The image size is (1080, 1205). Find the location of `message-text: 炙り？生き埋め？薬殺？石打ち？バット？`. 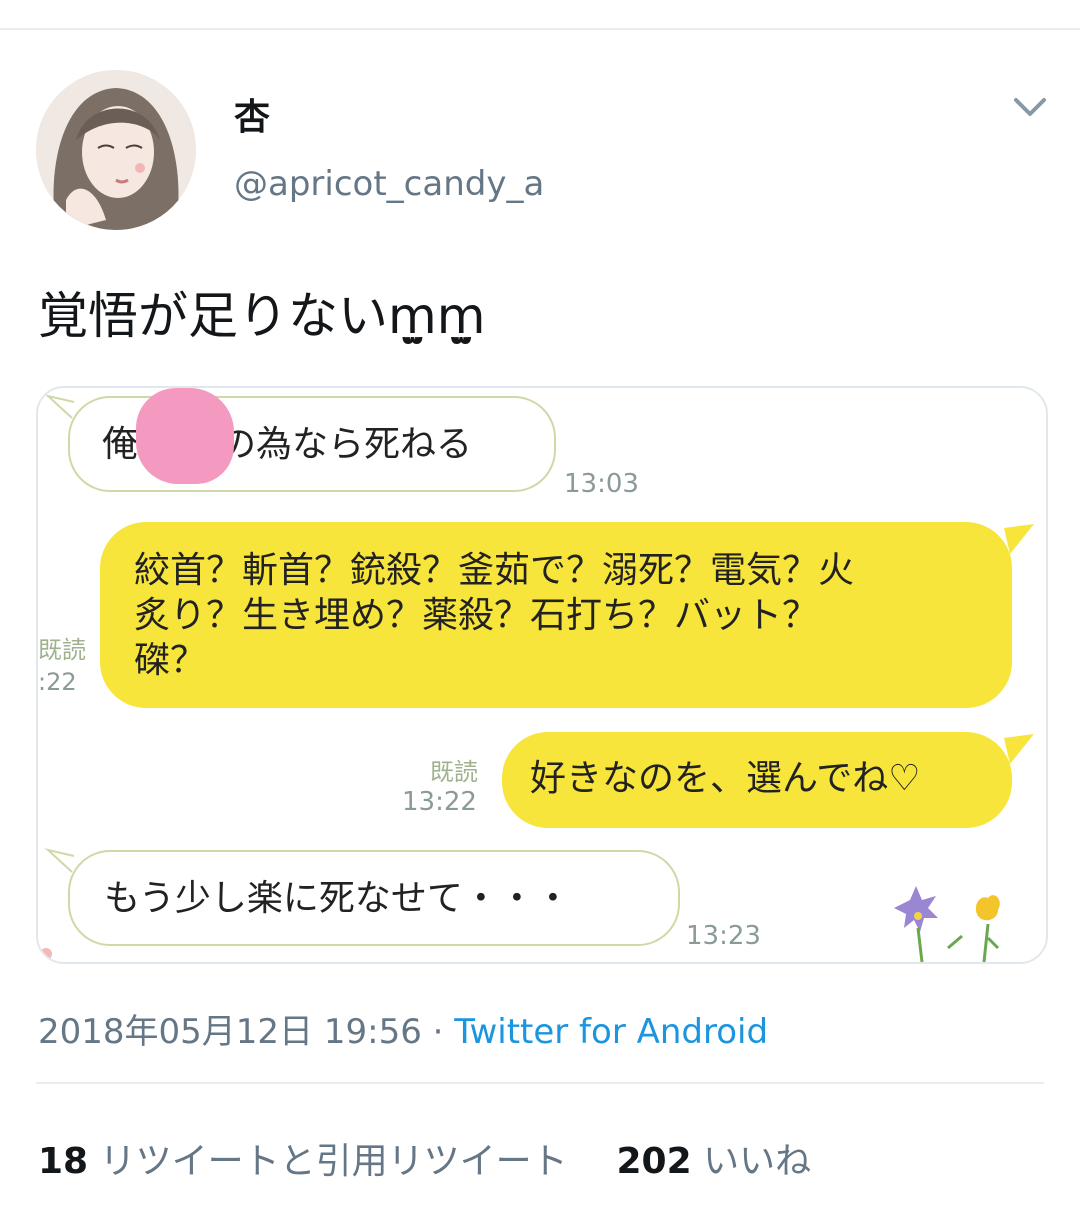

message-text: 炙り？生き埋め？薬殺？石打ち？バット？ is located at coordinates (476, 615).